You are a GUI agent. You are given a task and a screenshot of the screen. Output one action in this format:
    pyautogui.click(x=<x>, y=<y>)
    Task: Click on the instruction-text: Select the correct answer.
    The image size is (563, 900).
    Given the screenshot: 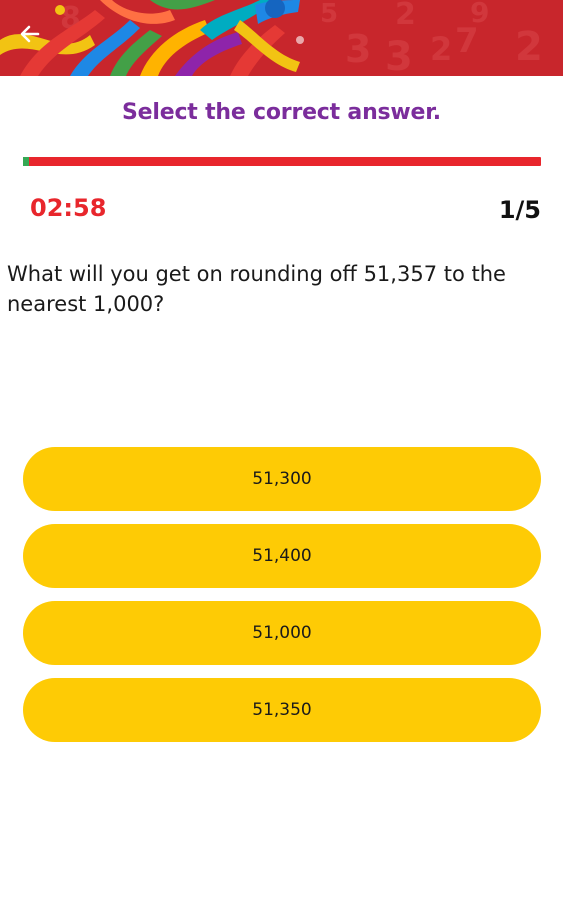 What is the action you would take?
    pyautogui.click(x=281, y=112)
    